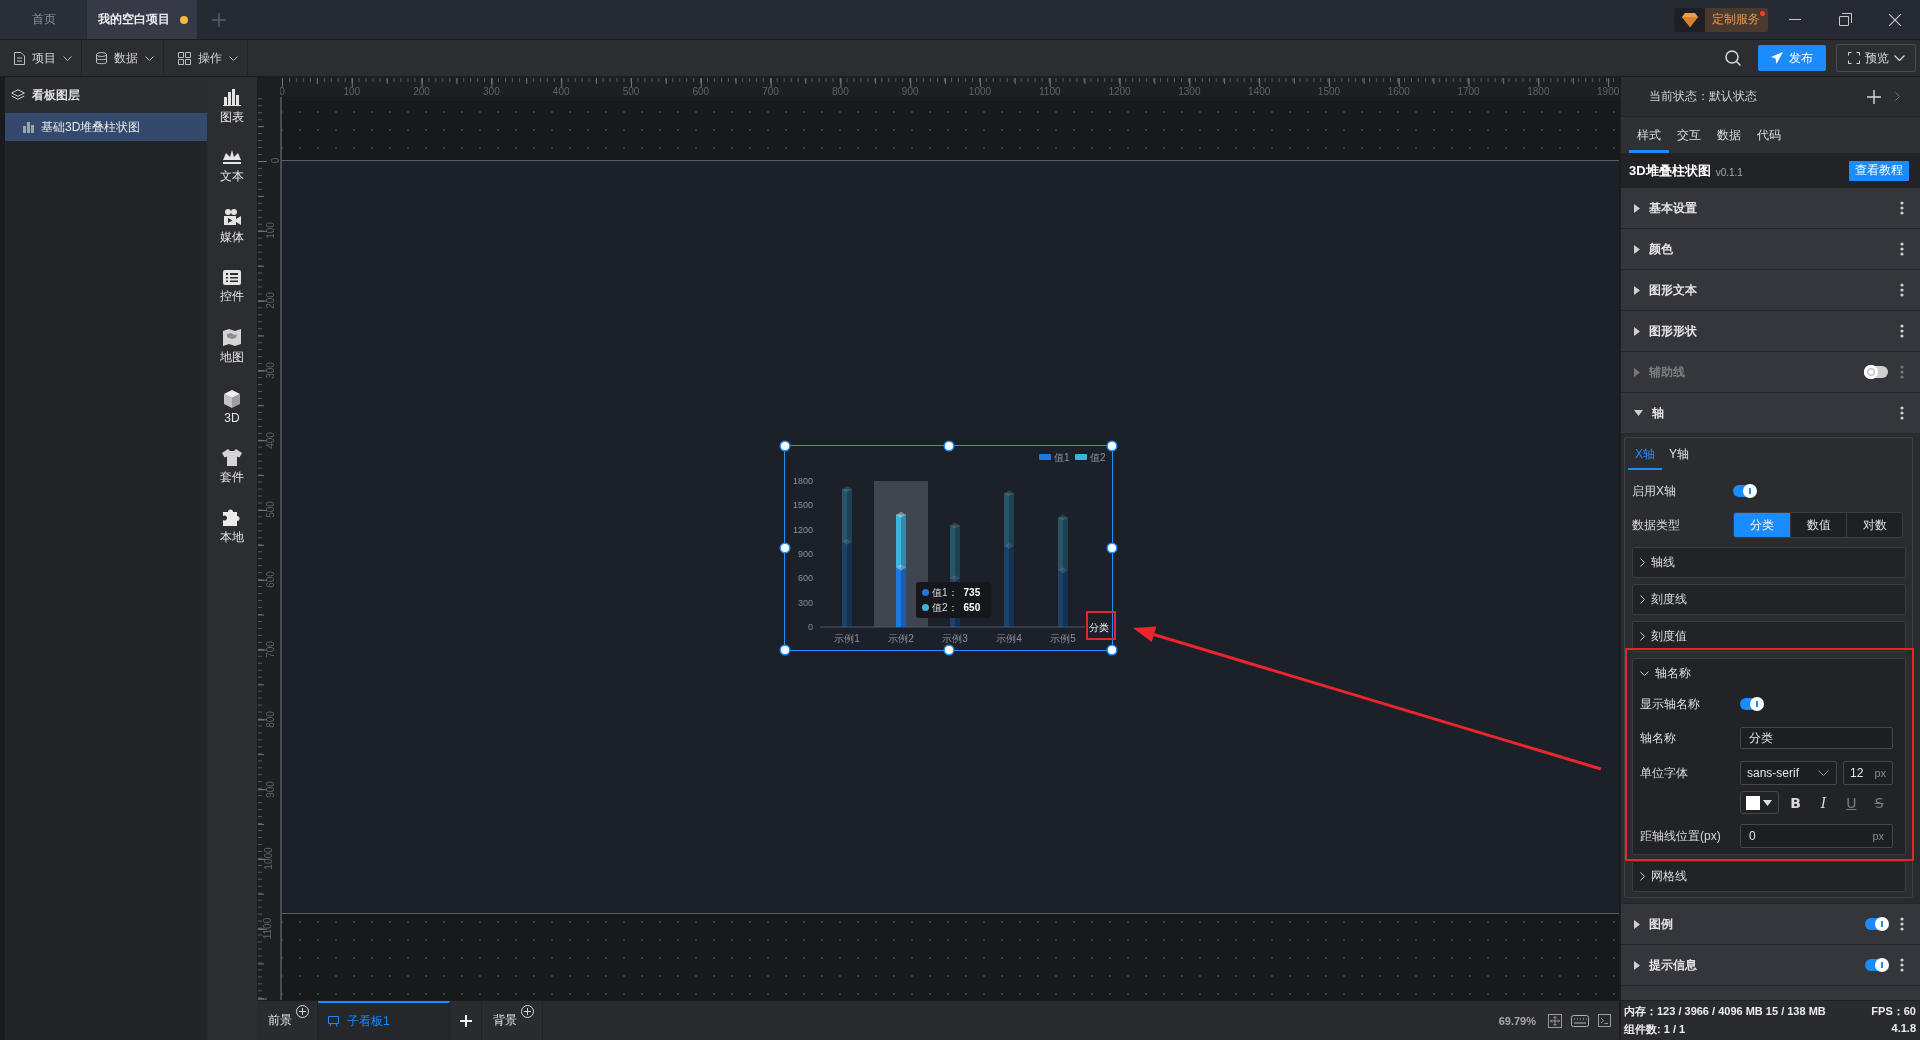 This screenshot has height=1040, width=1920. I want to click on ruler-label: 400, so click(271, 440).